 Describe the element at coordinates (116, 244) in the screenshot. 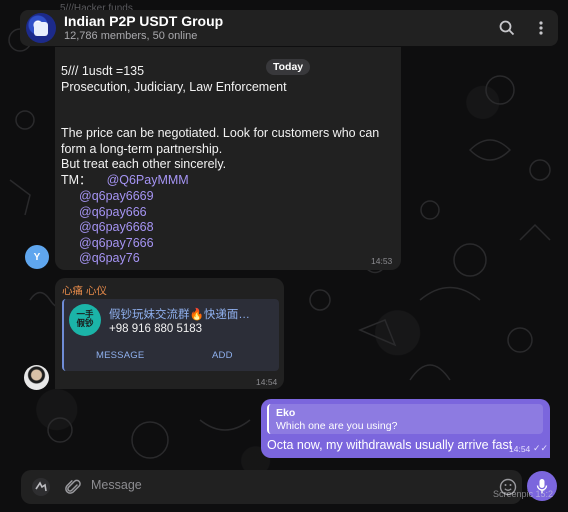

I see `username-link: @q6pay7666` at that location.